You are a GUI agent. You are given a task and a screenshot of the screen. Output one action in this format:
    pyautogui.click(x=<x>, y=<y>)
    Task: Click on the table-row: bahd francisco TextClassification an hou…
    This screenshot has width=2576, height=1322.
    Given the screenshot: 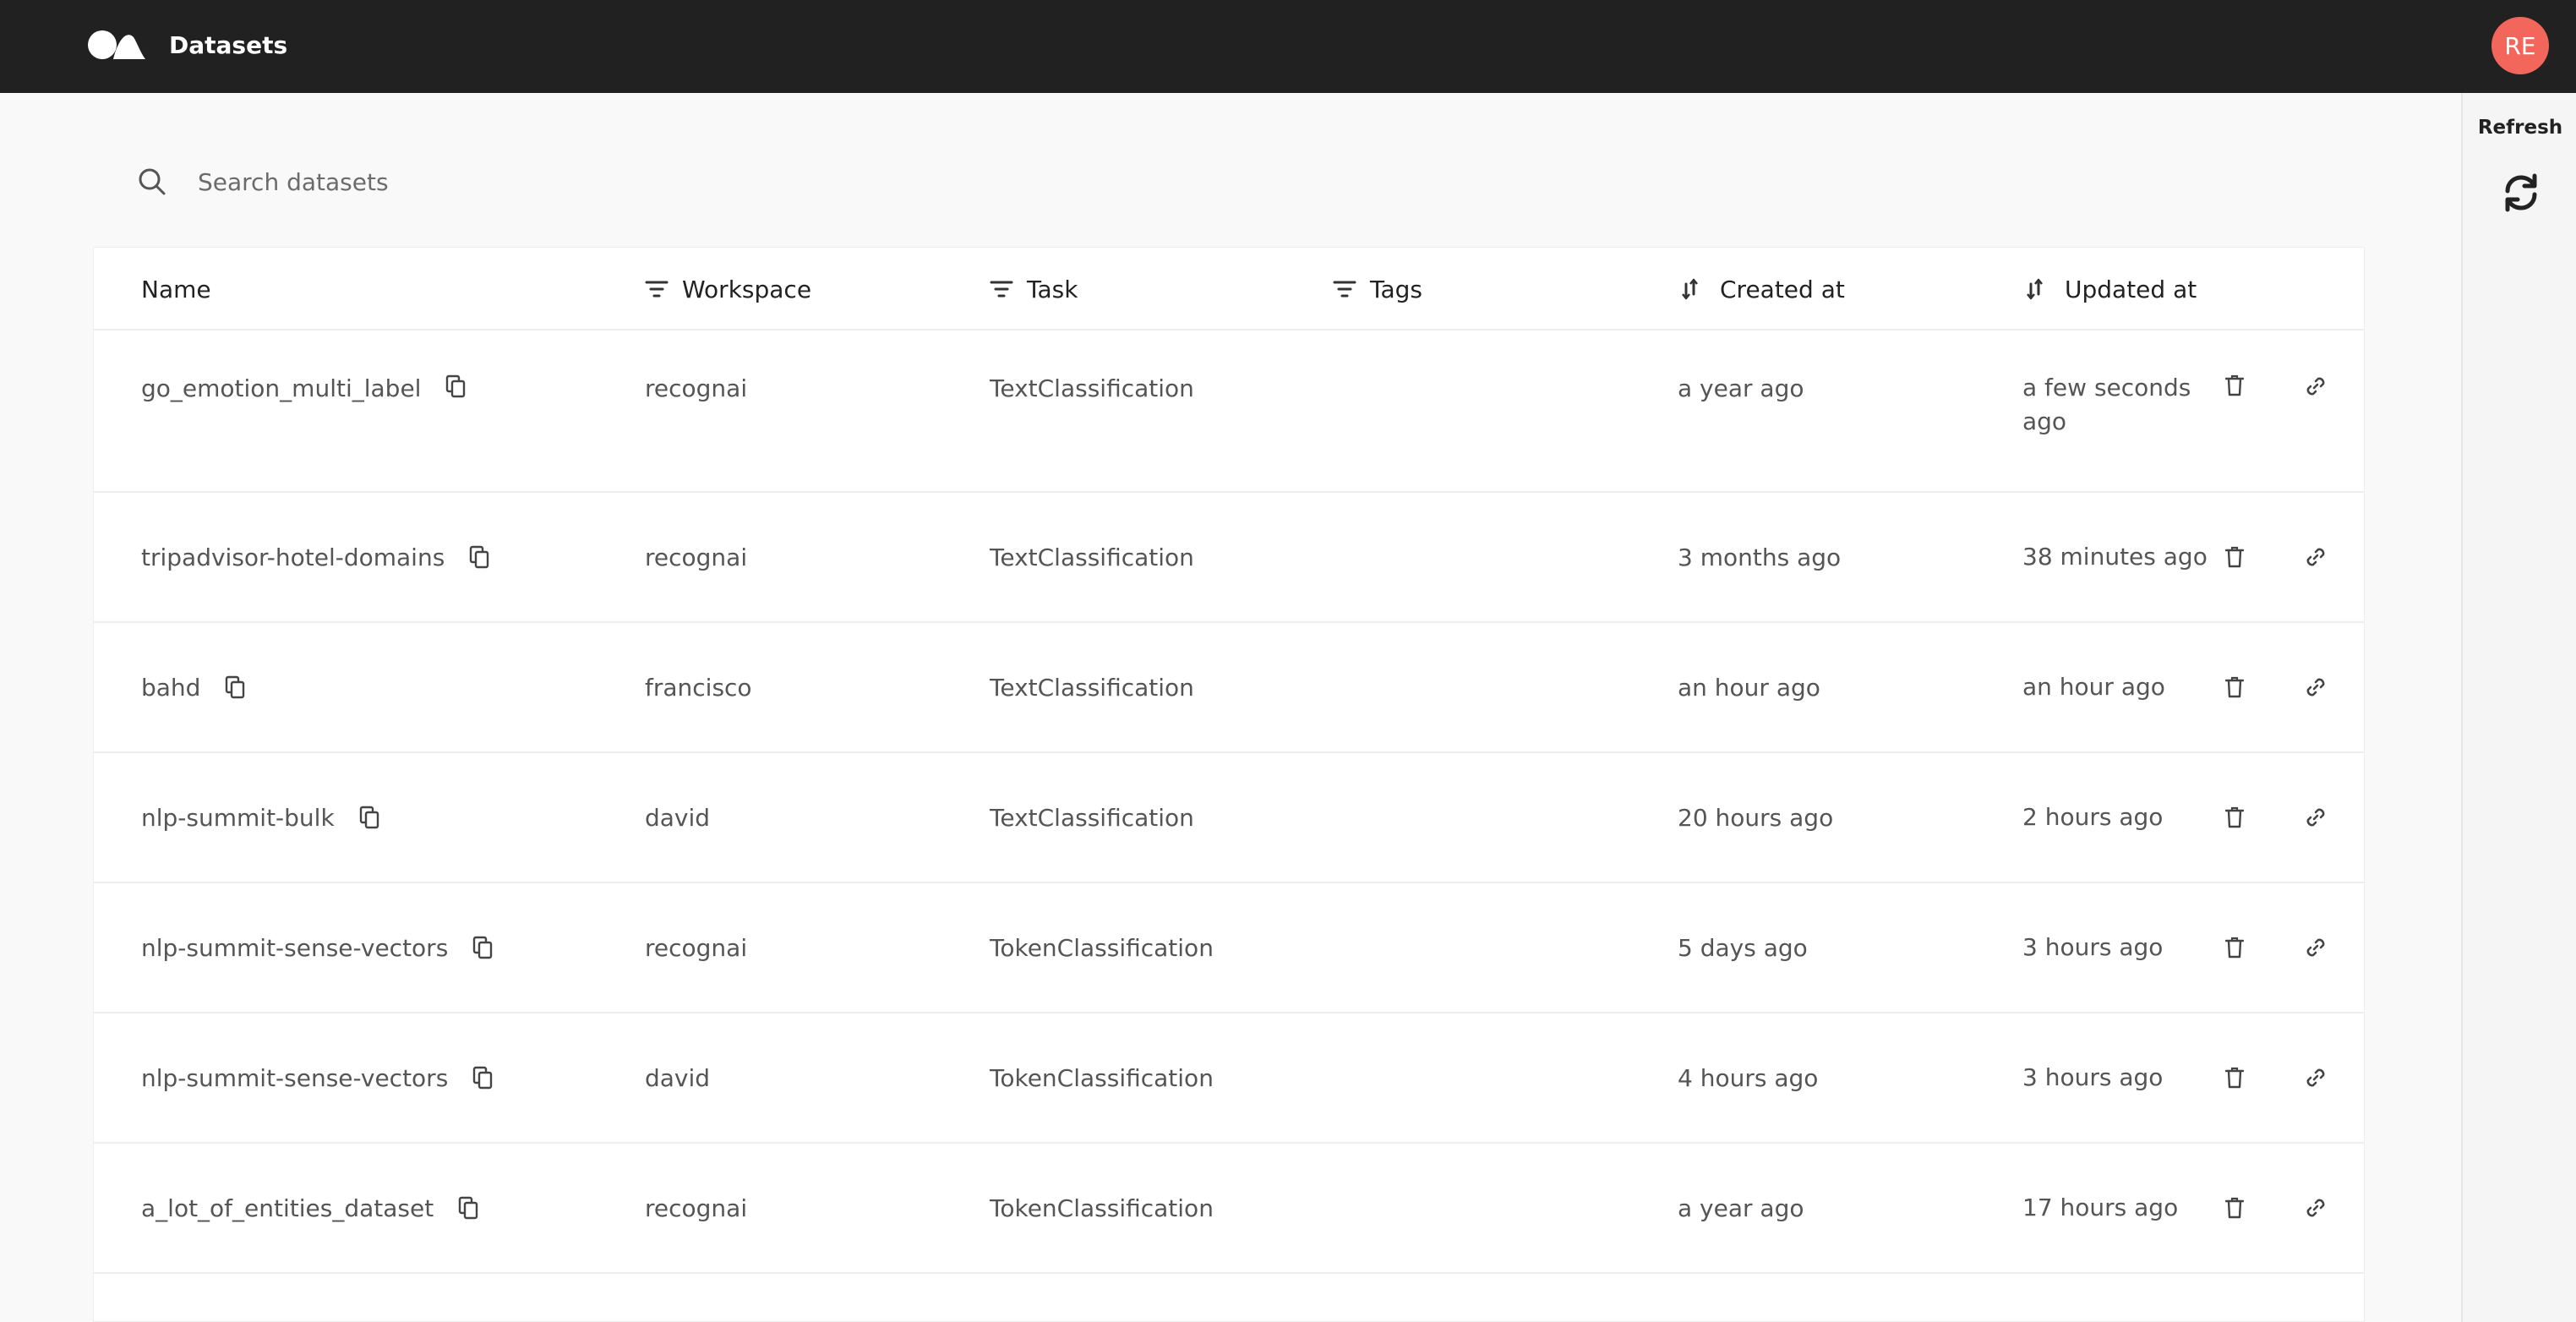 What is the action you would take?
    pyautogui.click(x=1229, y=688)
    